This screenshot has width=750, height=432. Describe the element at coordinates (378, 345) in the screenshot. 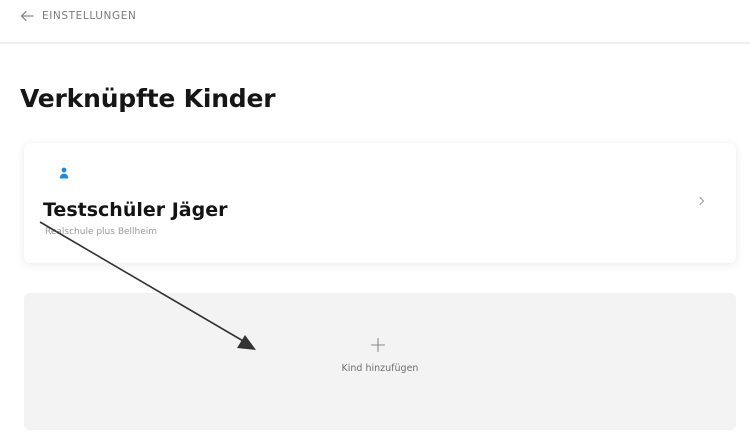

I see `plus-icon` at that location.